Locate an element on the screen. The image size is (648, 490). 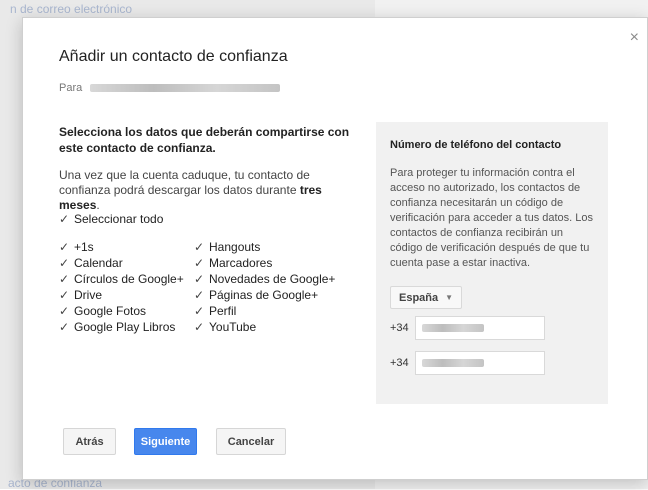
phone-row-2: +34 is located at coordinates (467, 363).